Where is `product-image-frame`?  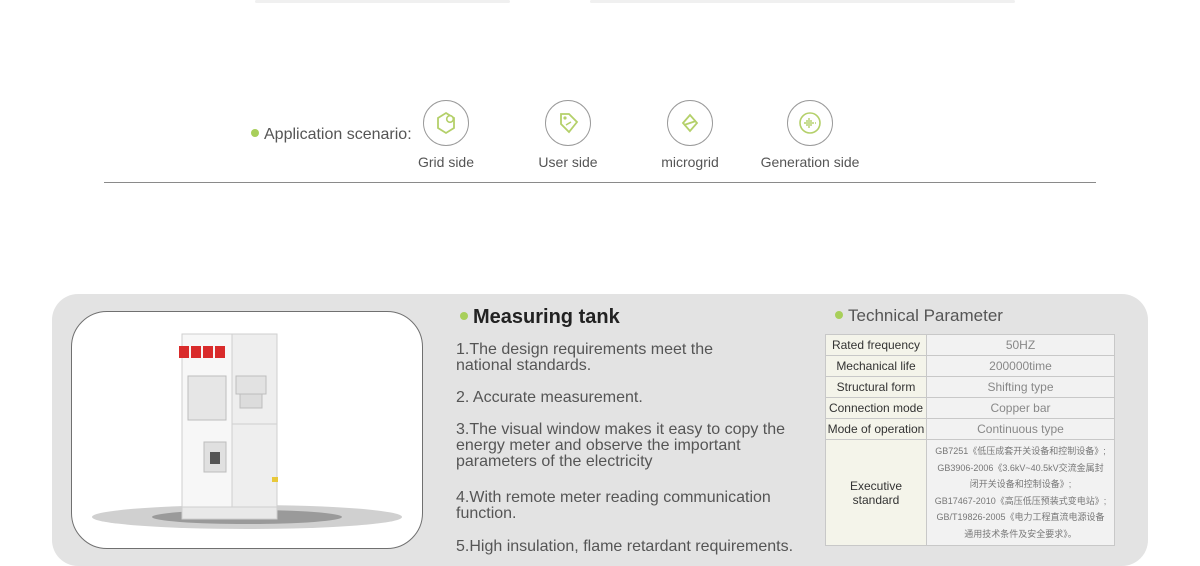 product-image-frame is located at coordinates (247, 430).